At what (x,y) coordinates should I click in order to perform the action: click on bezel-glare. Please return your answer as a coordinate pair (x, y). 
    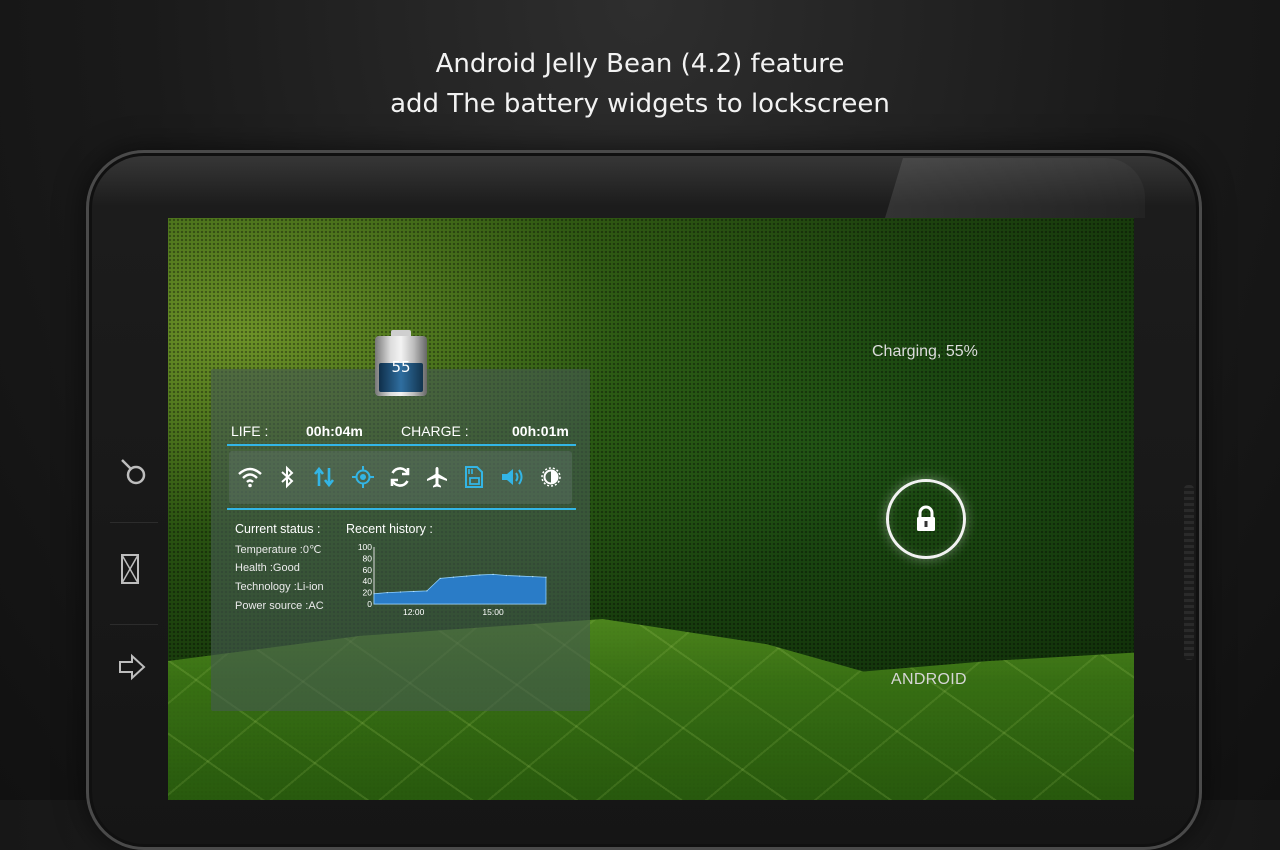
    Looking at the image, I should click on (1015, 188).